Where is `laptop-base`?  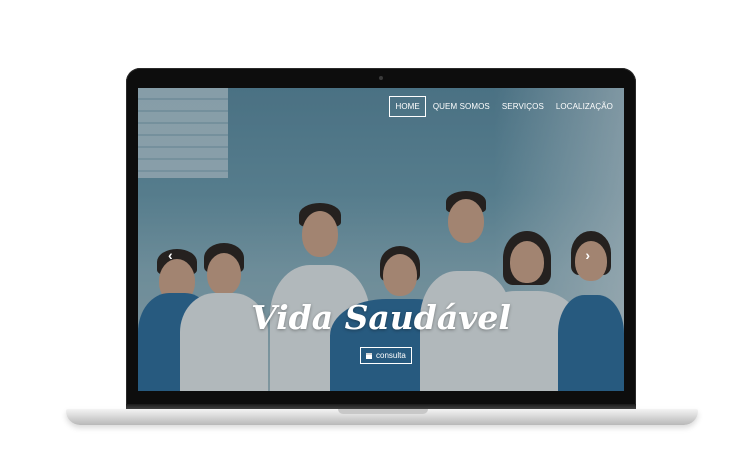
laptop-base is located at coordinates (382, 417).